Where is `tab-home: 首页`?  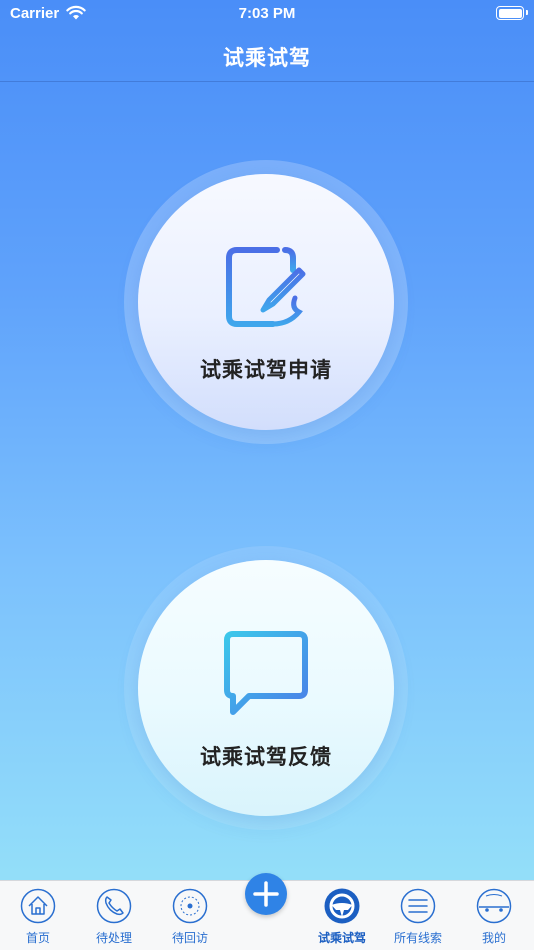 tab-home: 首页 is located at coordinates (38, 915).